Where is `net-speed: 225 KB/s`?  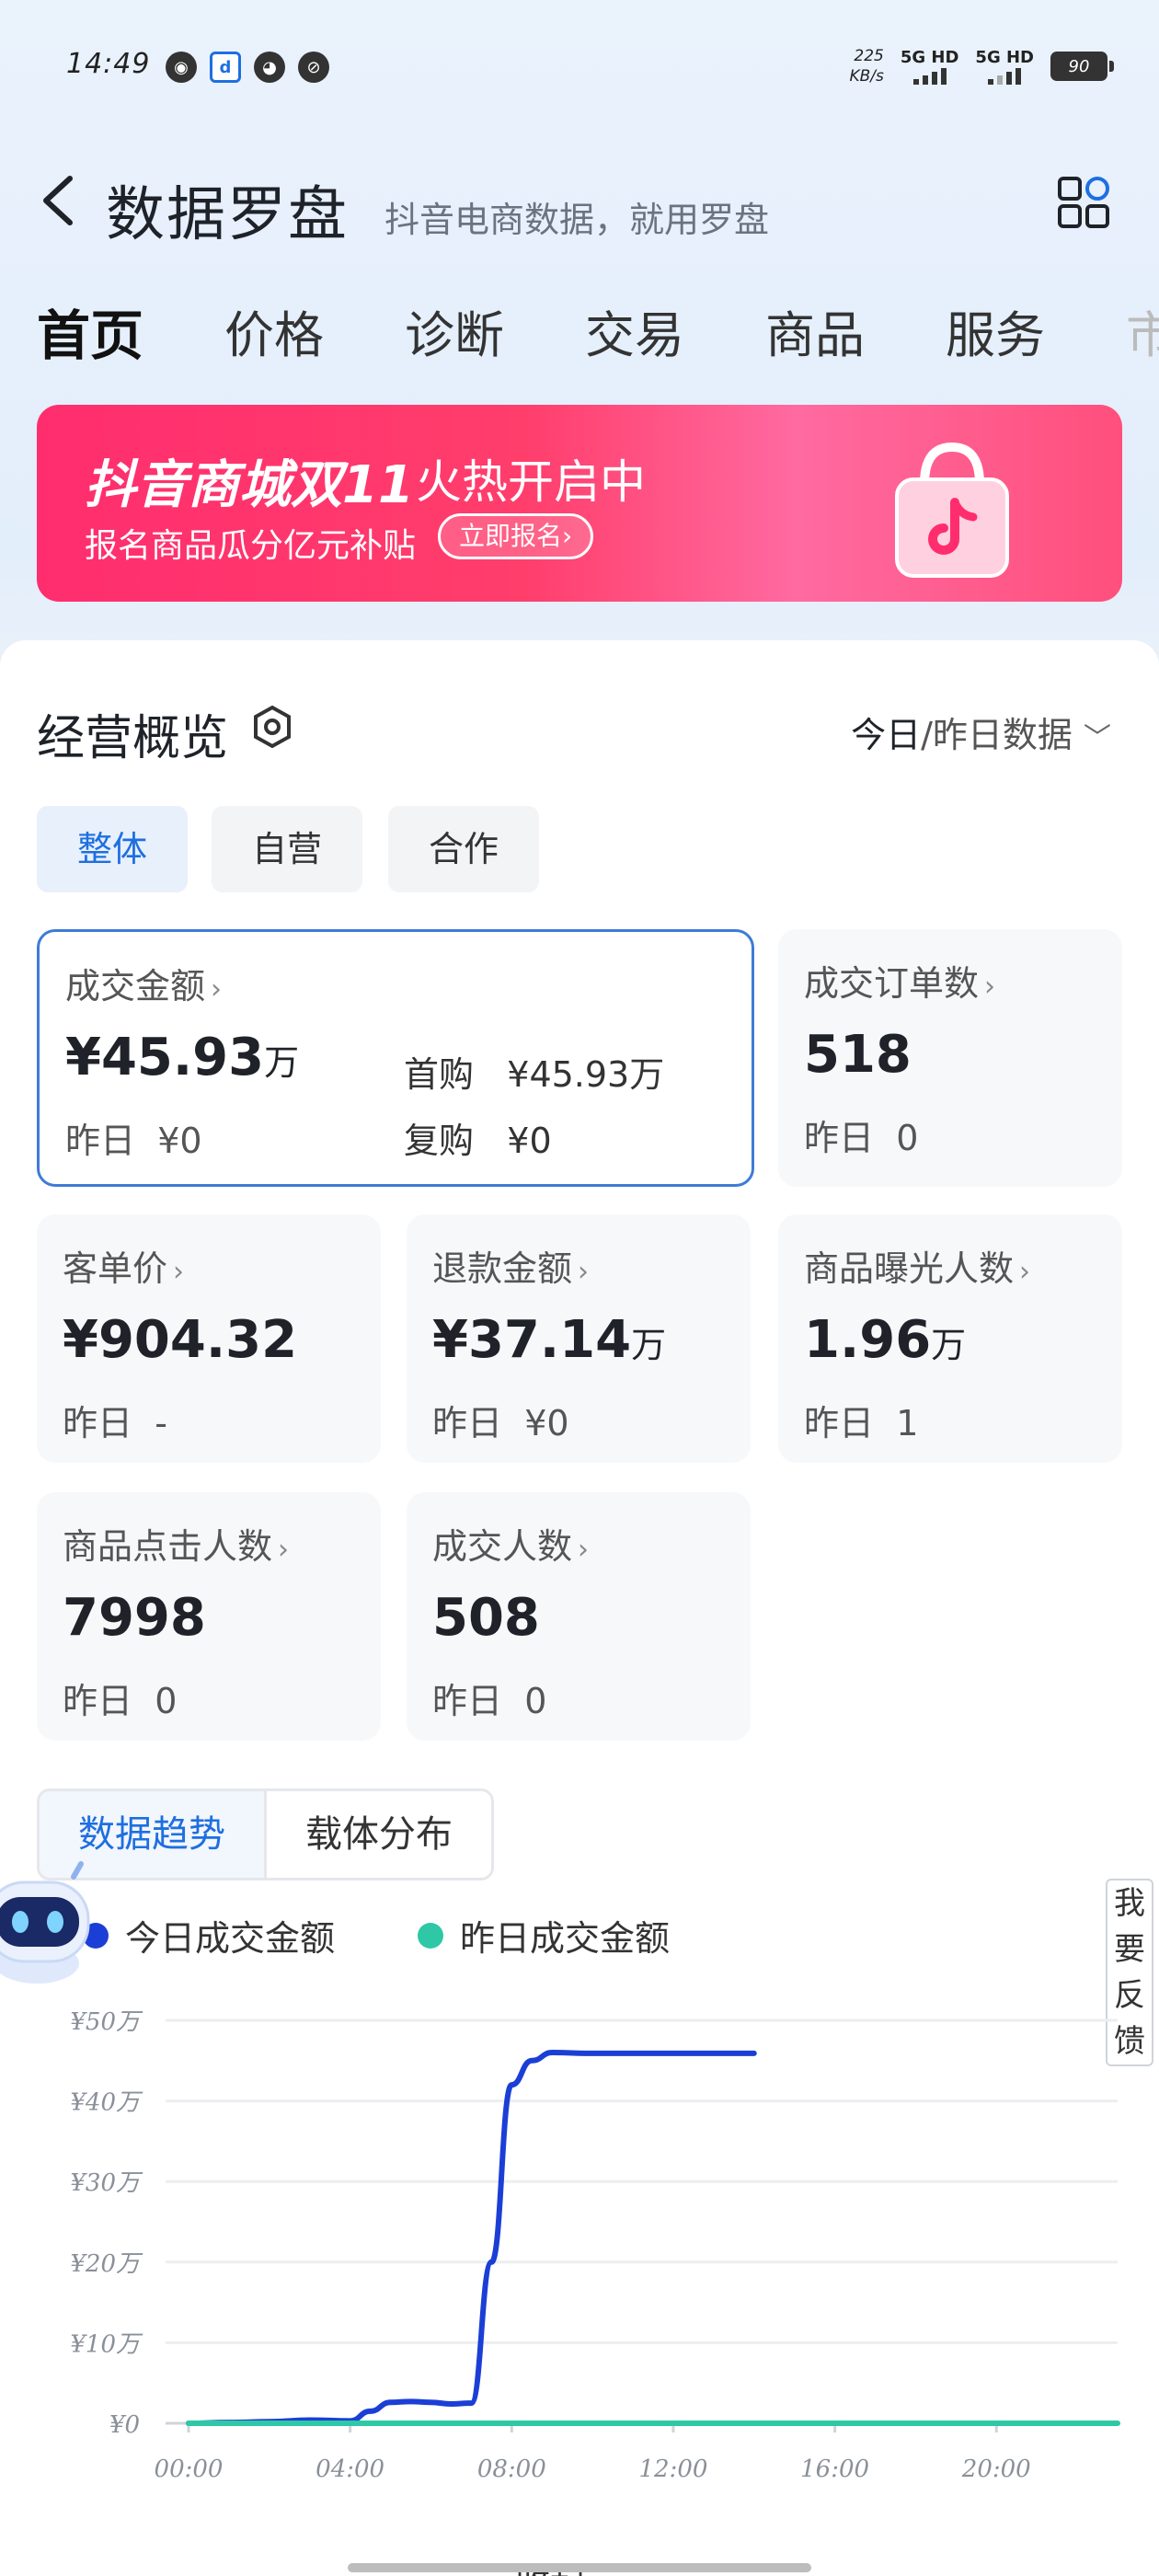 net-speed: 225 KB/s is located at coordinates (866, 66).